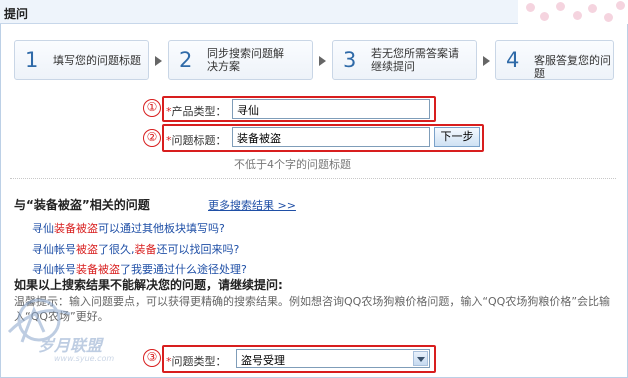 This screenshot has height=378, width=628. Describe the element at coordinates (84, 358) in the screenshot. I see `watermark-subtext: www.syue.com` at that location.